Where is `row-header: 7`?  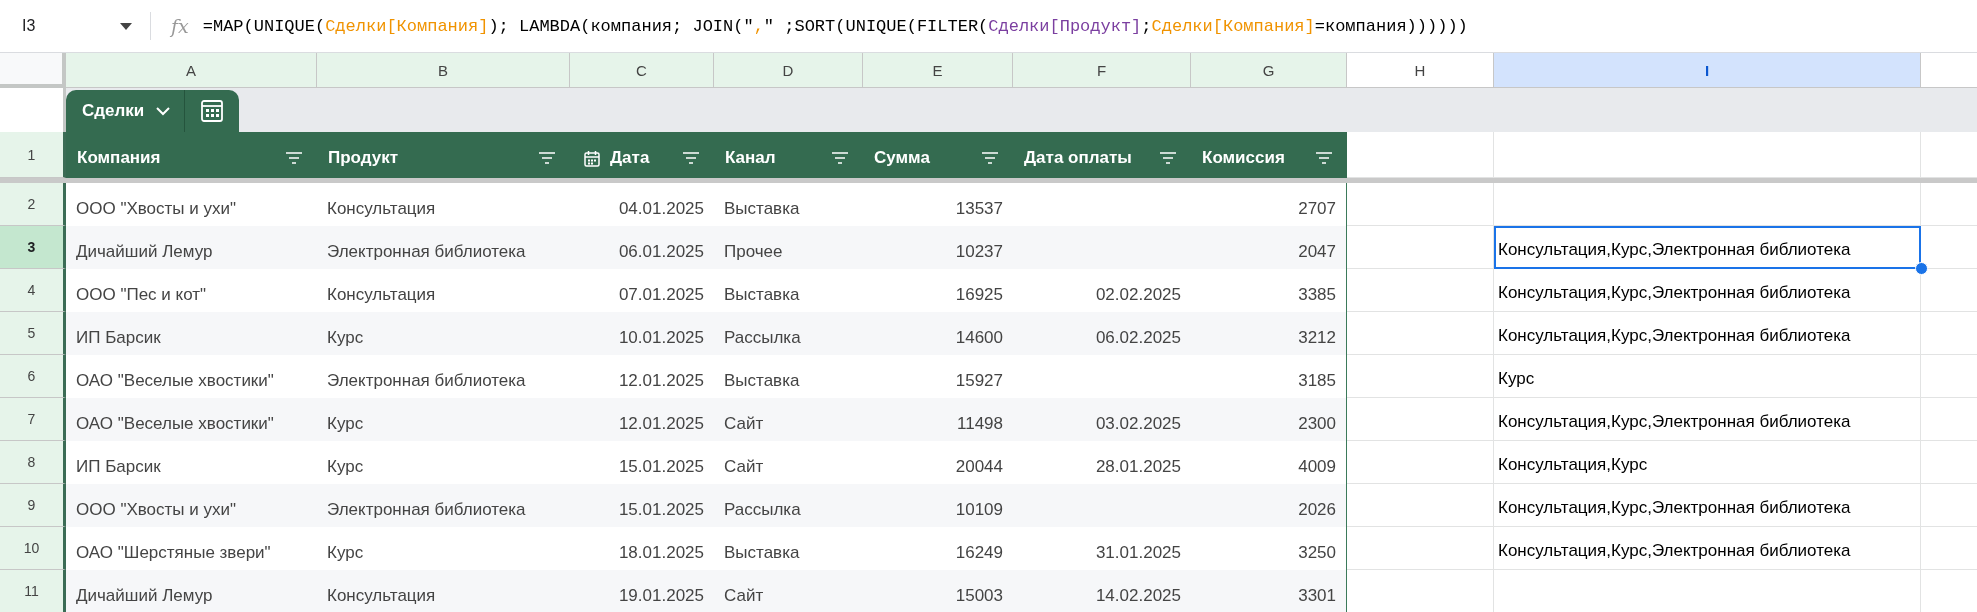 row-header: 7 is located at coordinates (33, 419).